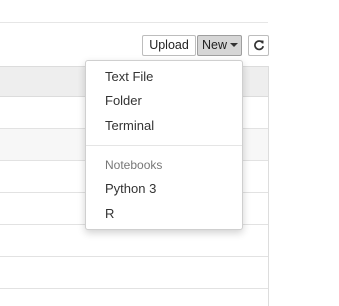 This screenshot has height=306, width=339. I want to click on menu-item-text-file: Text File, so click(129, 76).